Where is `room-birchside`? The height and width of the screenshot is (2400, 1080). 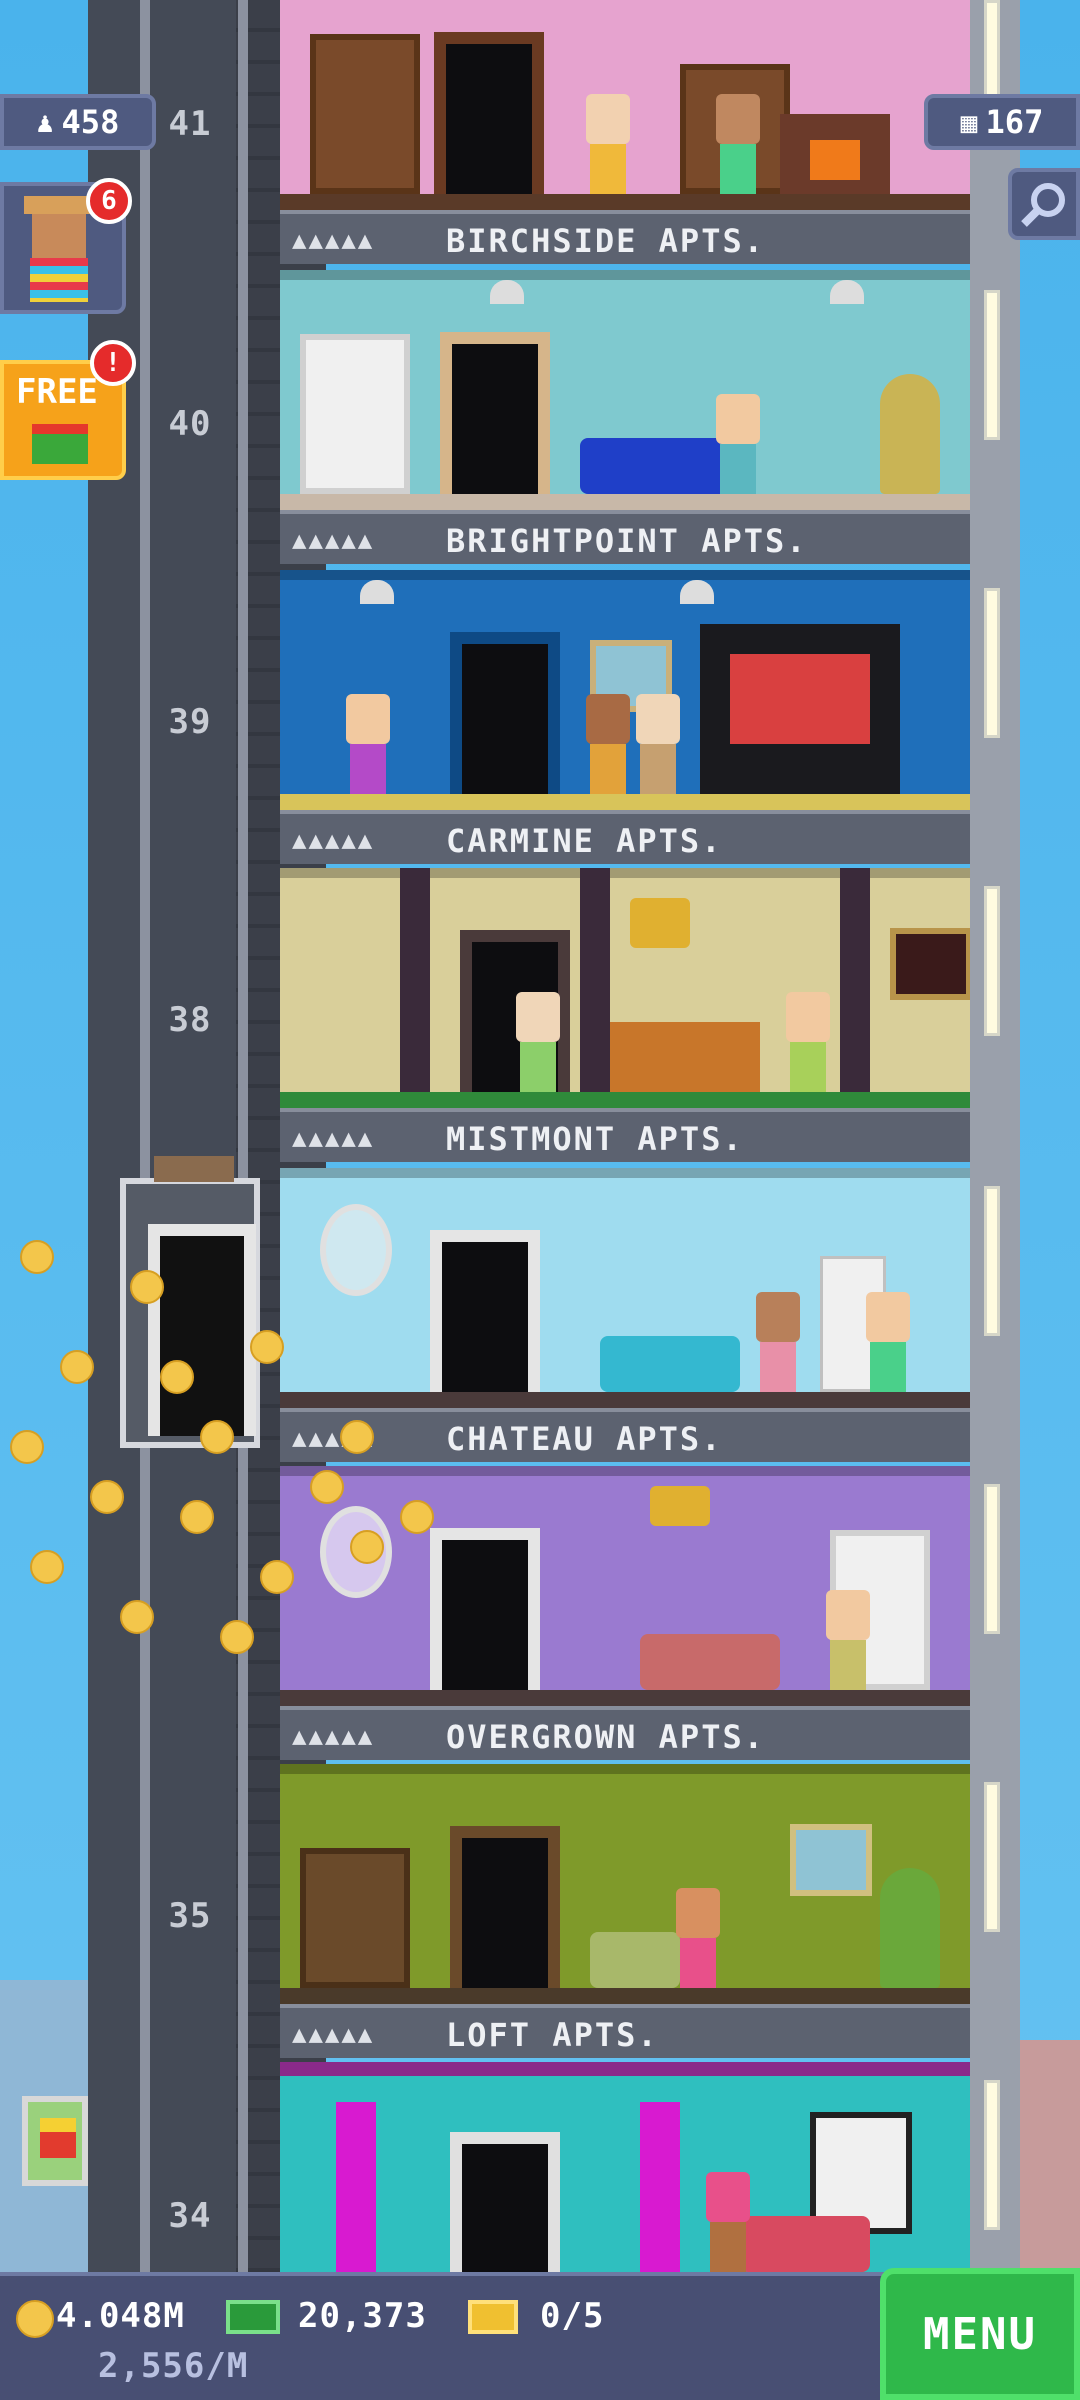 room-birchside is located at coordinates (625, 105).